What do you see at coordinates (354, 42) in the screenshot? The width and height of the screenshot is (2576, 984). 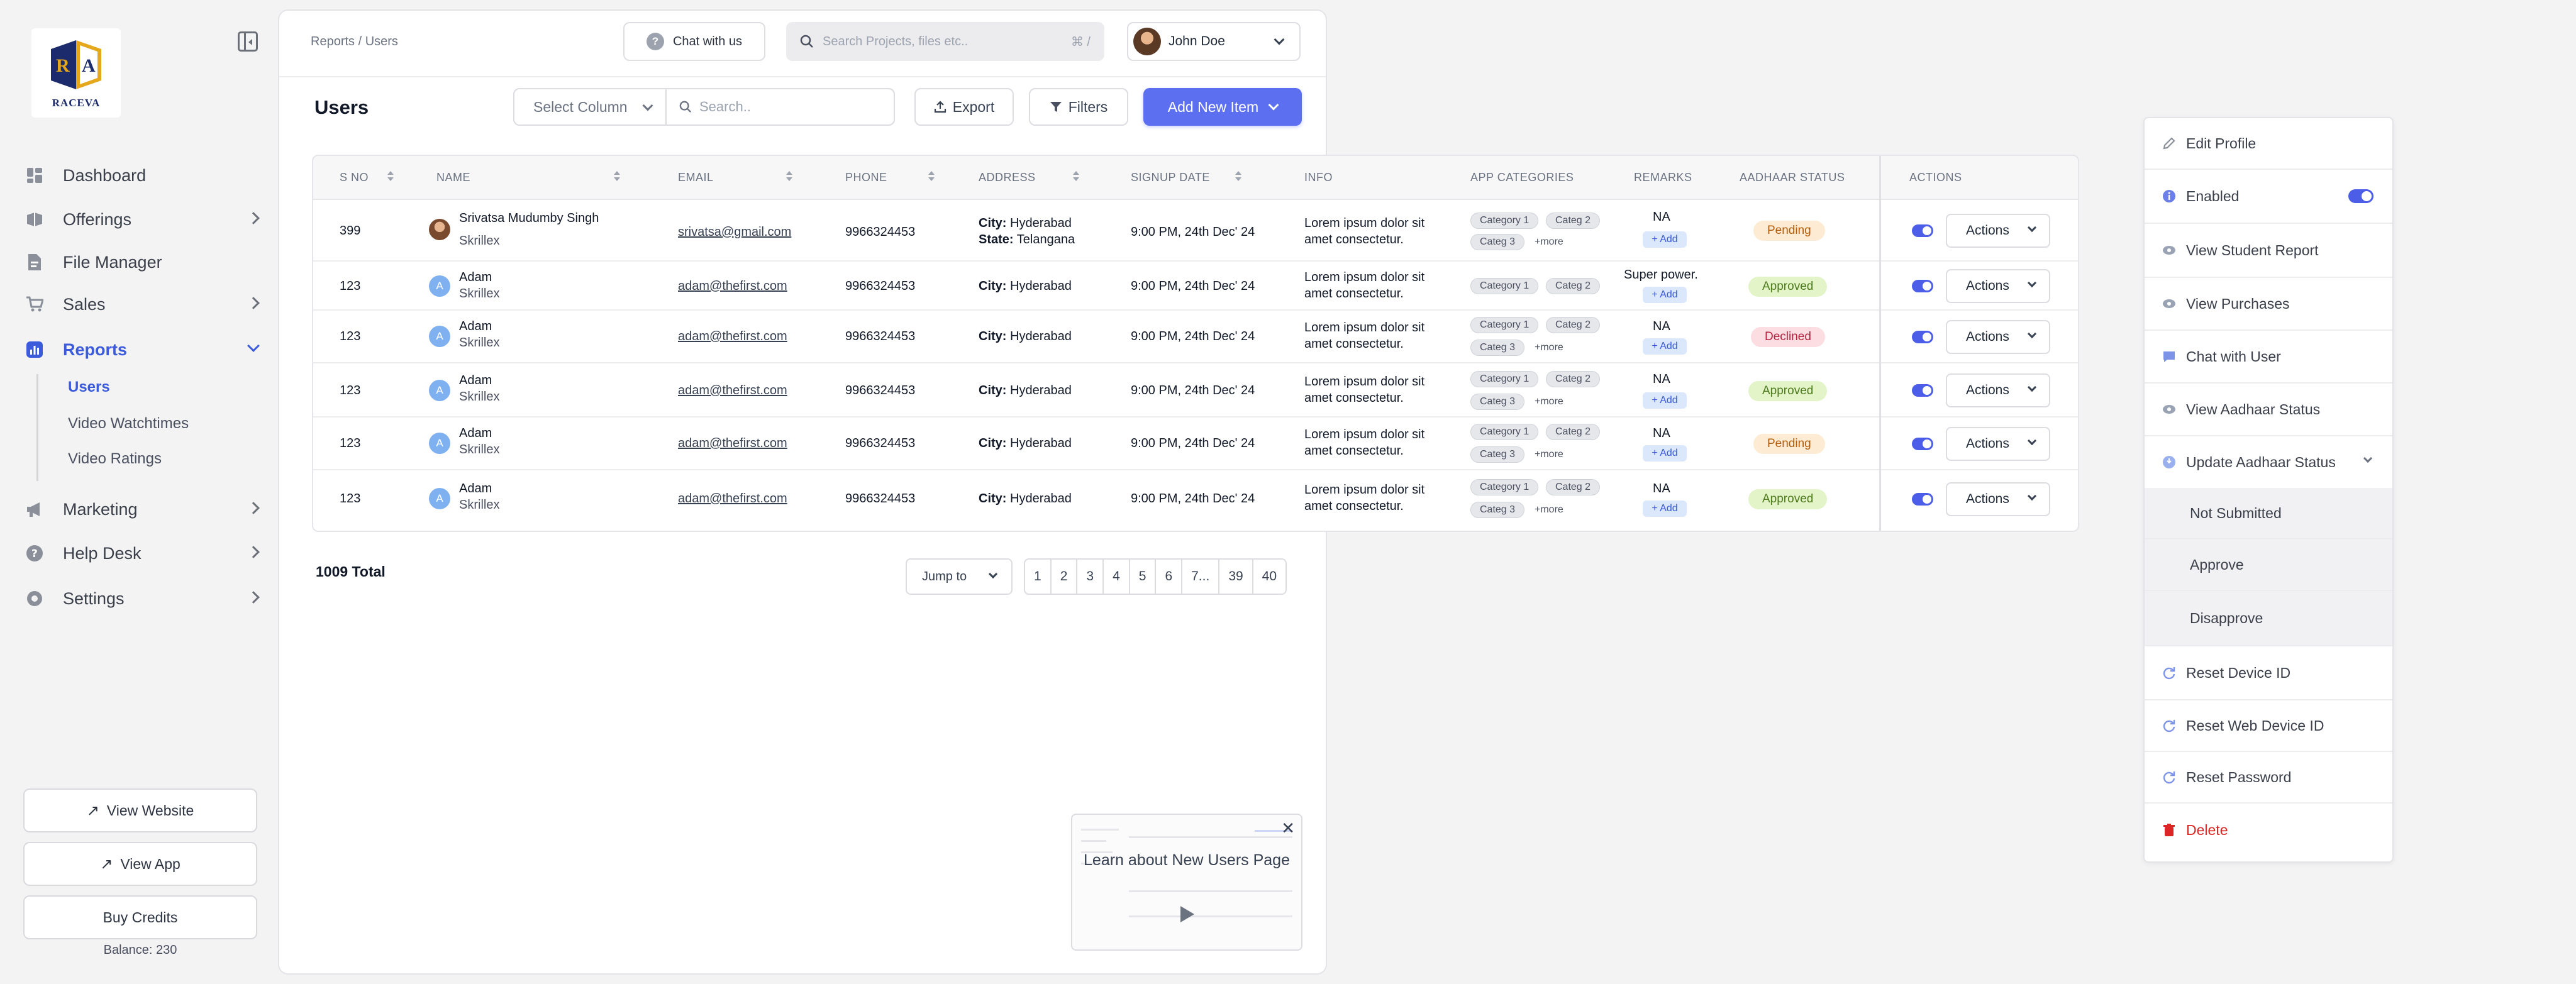 I see `breadcrumb: Reports / Users` at bounding box center [354, 42].